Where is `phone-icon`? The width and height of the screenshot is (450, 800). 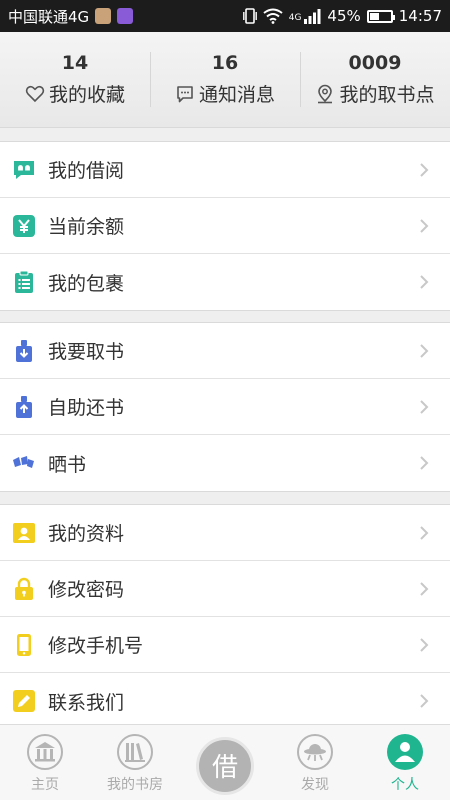
phone-icon is located at coordinates (24, 645).